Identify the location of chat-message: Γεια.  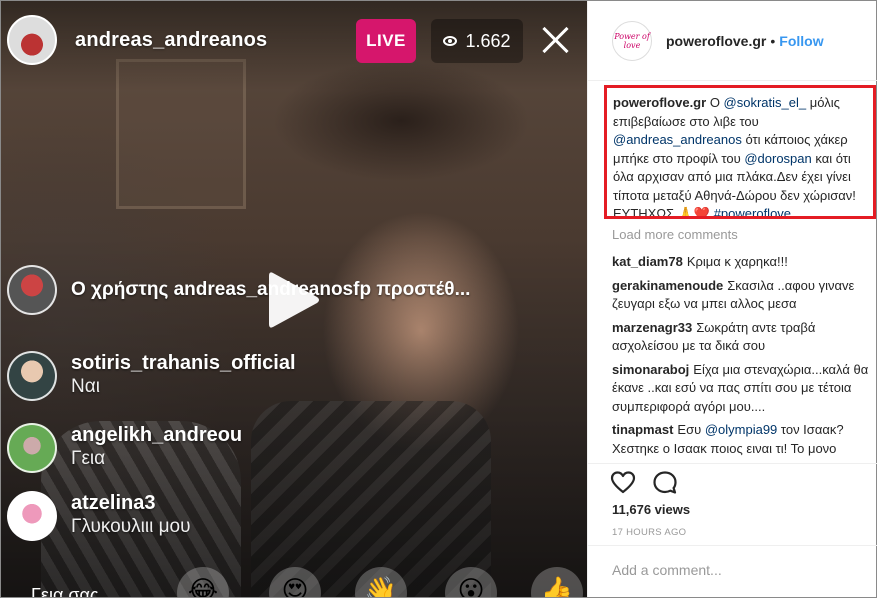
(88, 458).